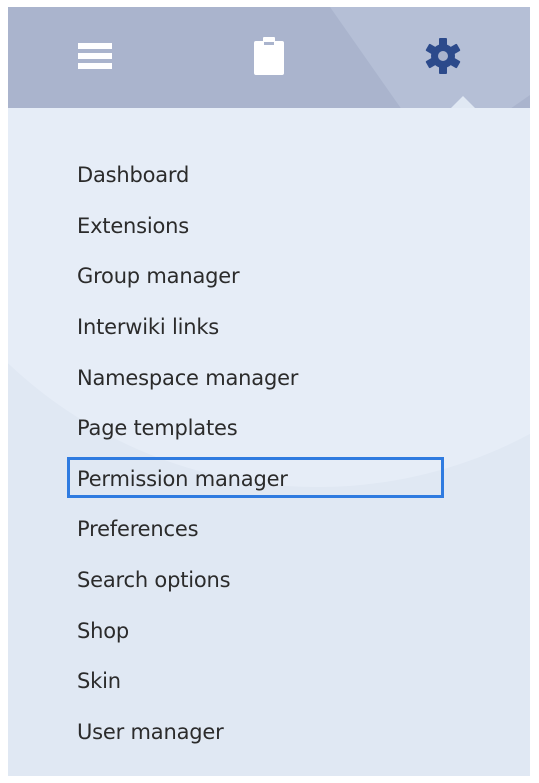  Describe the element at coordinates (102, 631) in the screenshot. I see `menu-item-shop: Shop` at that location.